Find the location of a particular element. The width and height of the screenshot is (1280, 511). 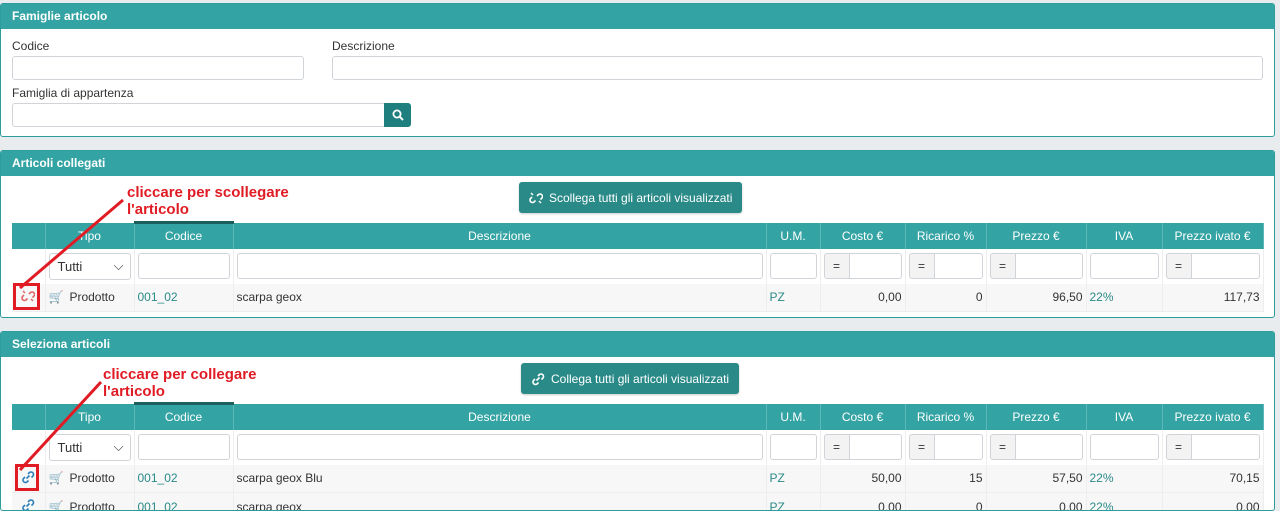

collegati-title: Articoli collegati is located at coordinates (637, 163).